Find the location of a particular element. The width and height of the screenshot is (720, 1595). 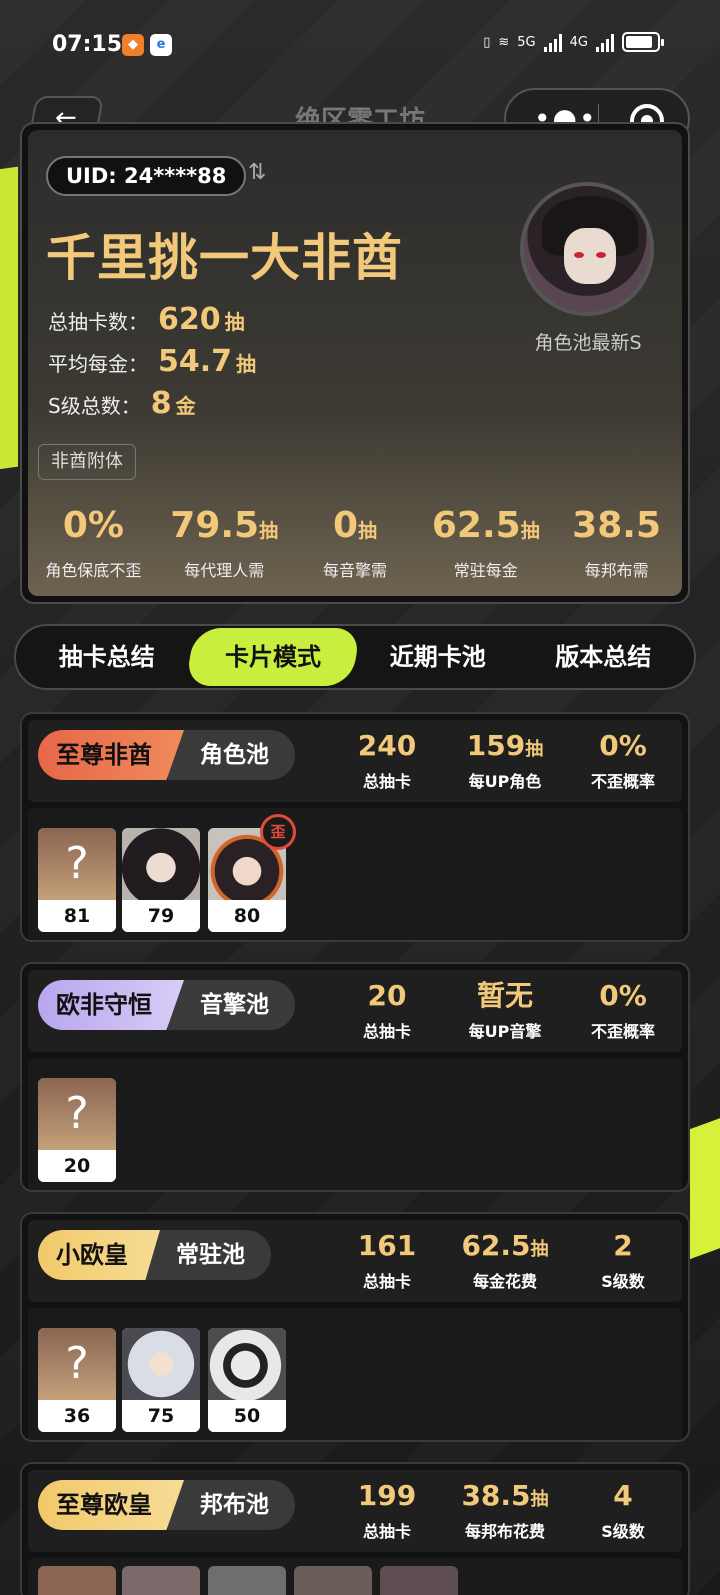

pool-header: 至尊欧皇 邦布池 199 总抽卡 38.5抽 每邦布花费 4 S级数 is located at coordinates (355, 1511).